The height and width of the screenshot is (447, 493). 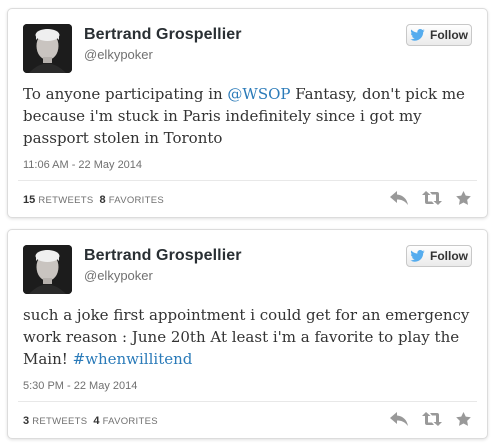 I want to click on timestamp: 5:30 PM - 22 May 2014, so click(x=80, y=386).